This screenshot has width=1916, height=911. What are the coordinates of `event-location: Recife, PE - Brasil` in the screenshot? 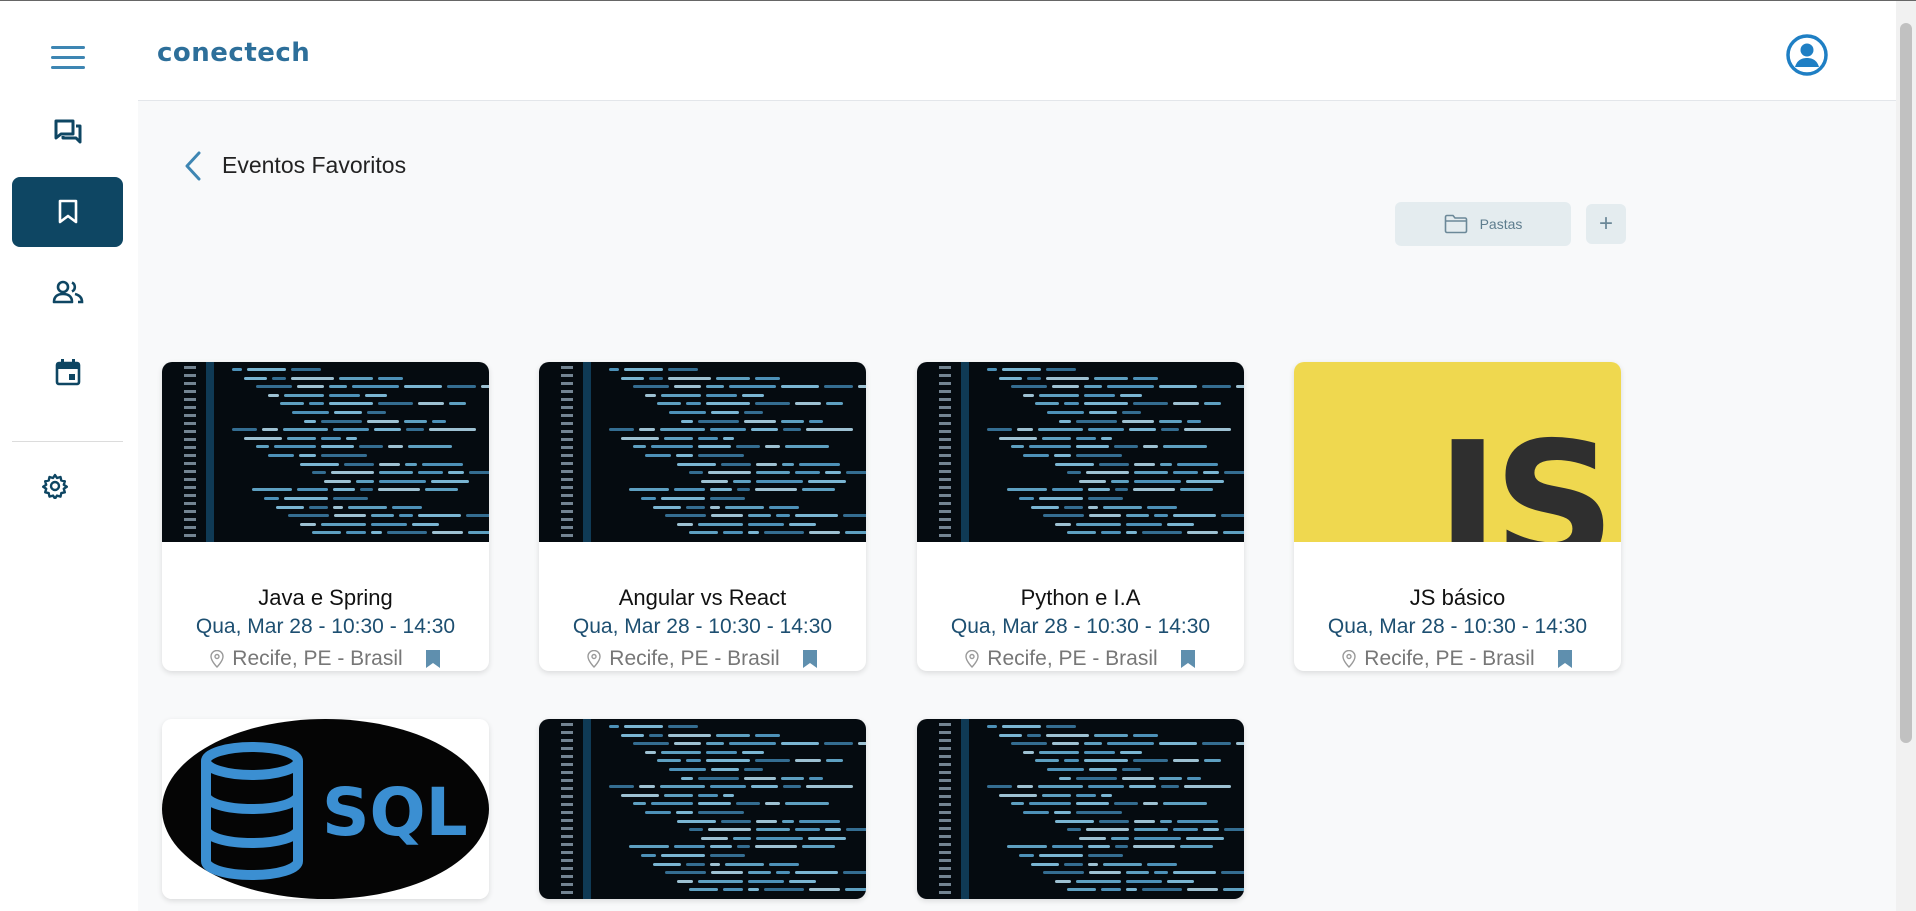 It's located at (1449, 658).